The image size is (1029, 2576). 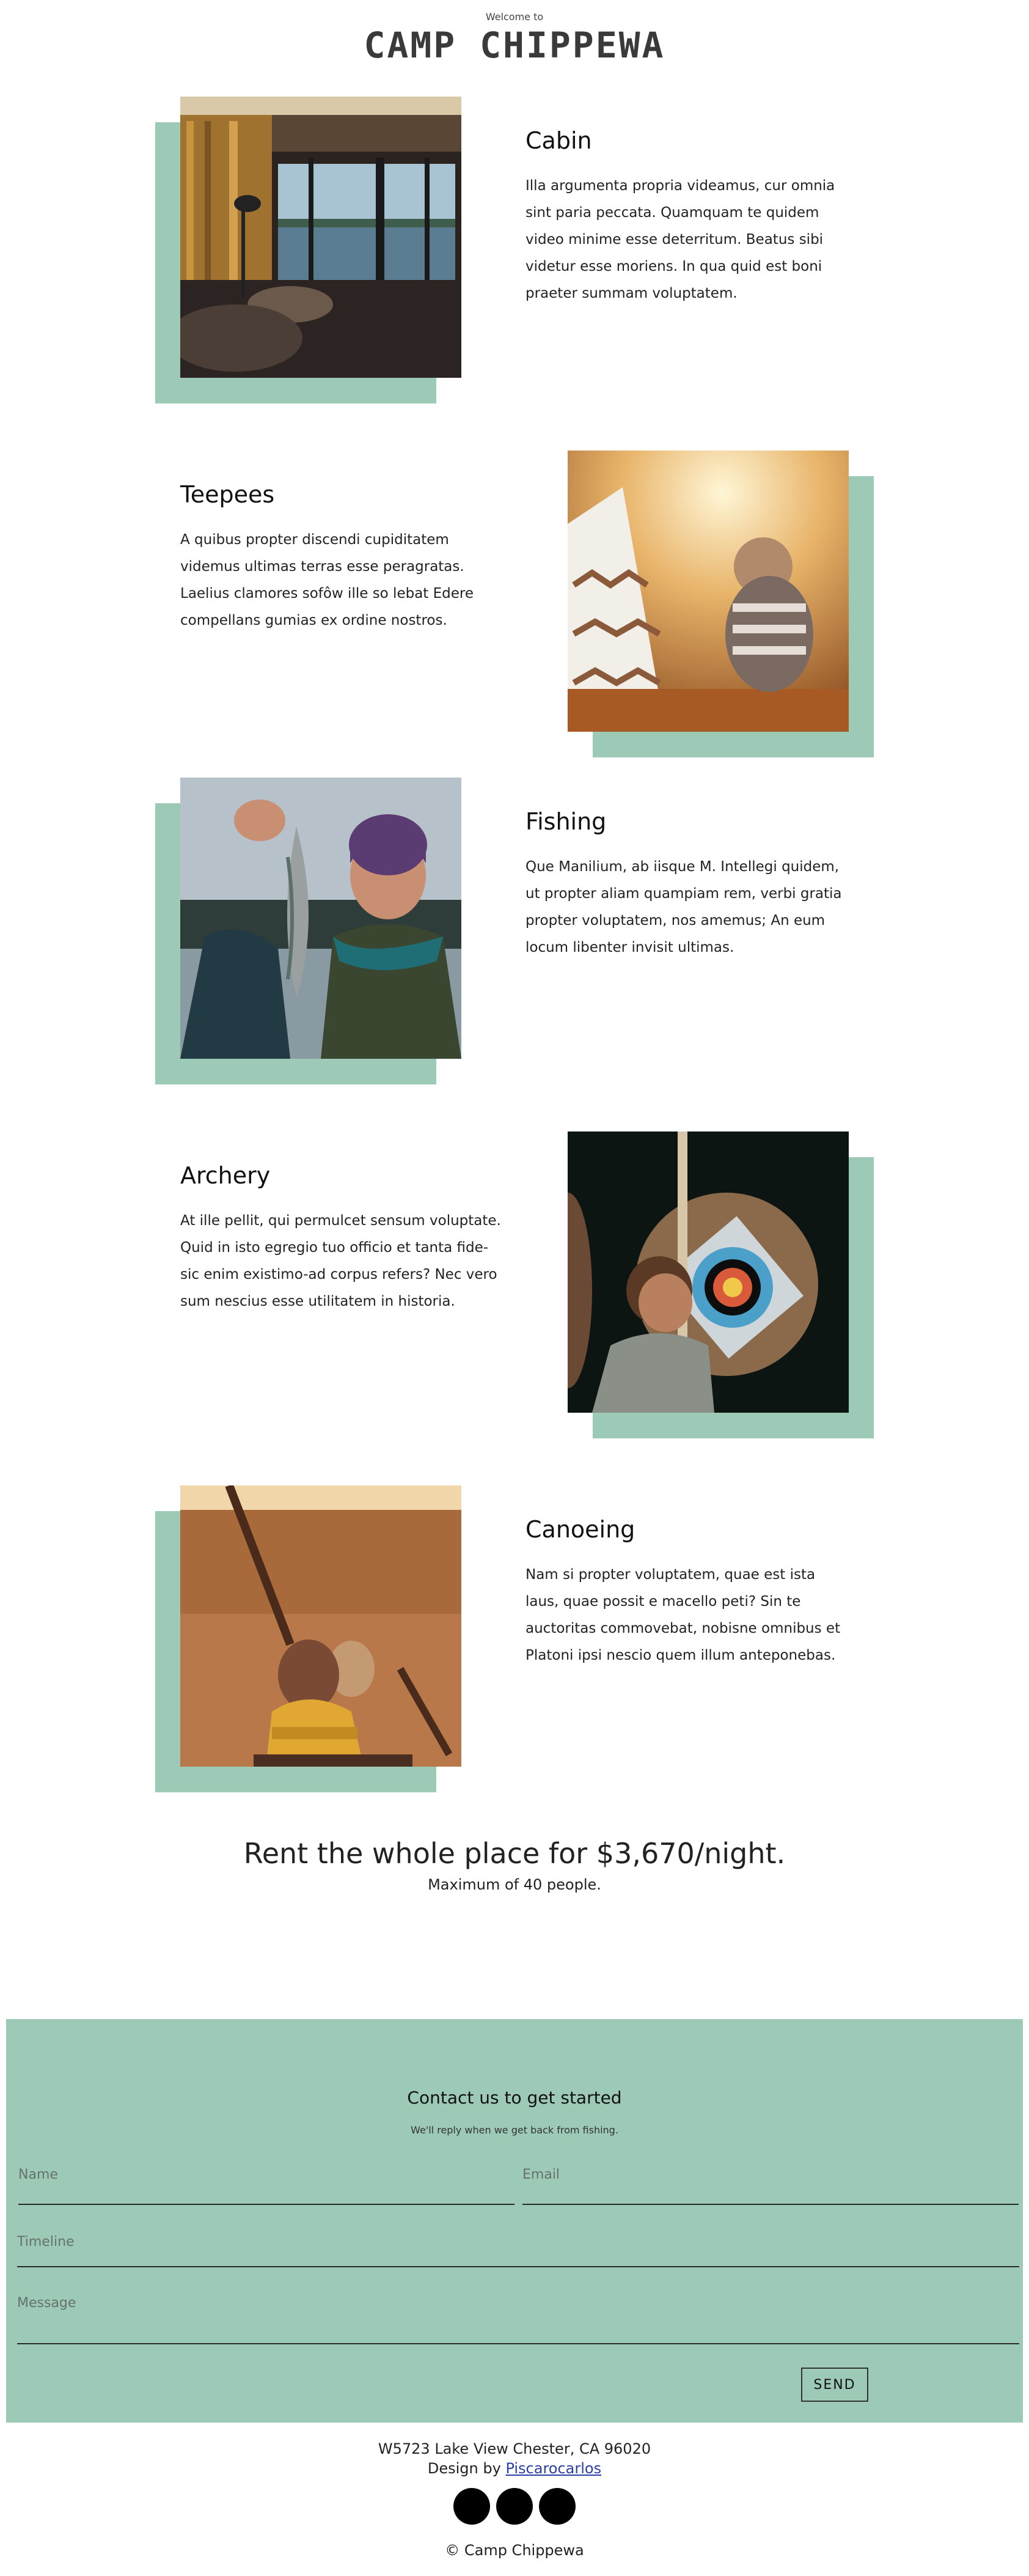 I want to click on teepee-child-icon, so click(x=708, y=591).